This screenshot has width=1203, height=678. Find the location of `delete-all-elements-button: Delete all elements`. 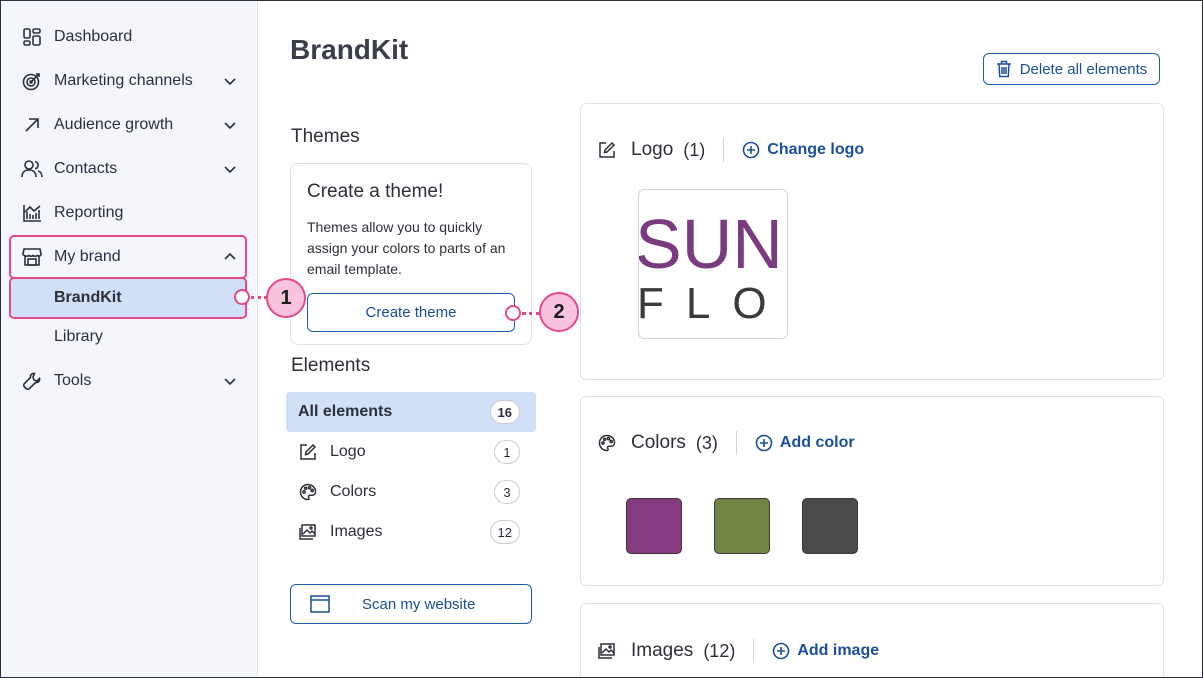

delete-all-elements-button: Delete all elements is located at coordinates (1071, 69).